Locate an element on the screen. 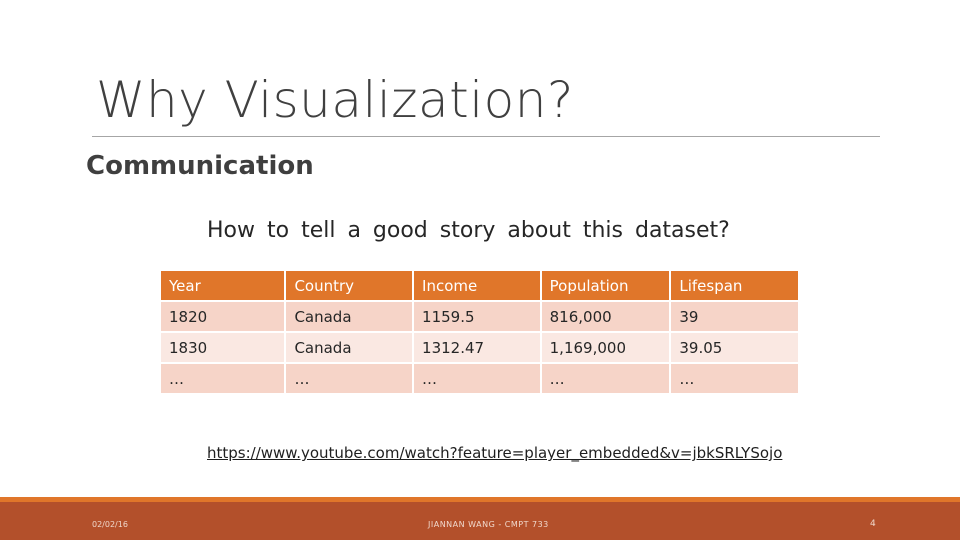 This screenshot has width=960, height=540. header-lifespan: Lifespan is located at coordinates (734, 285).